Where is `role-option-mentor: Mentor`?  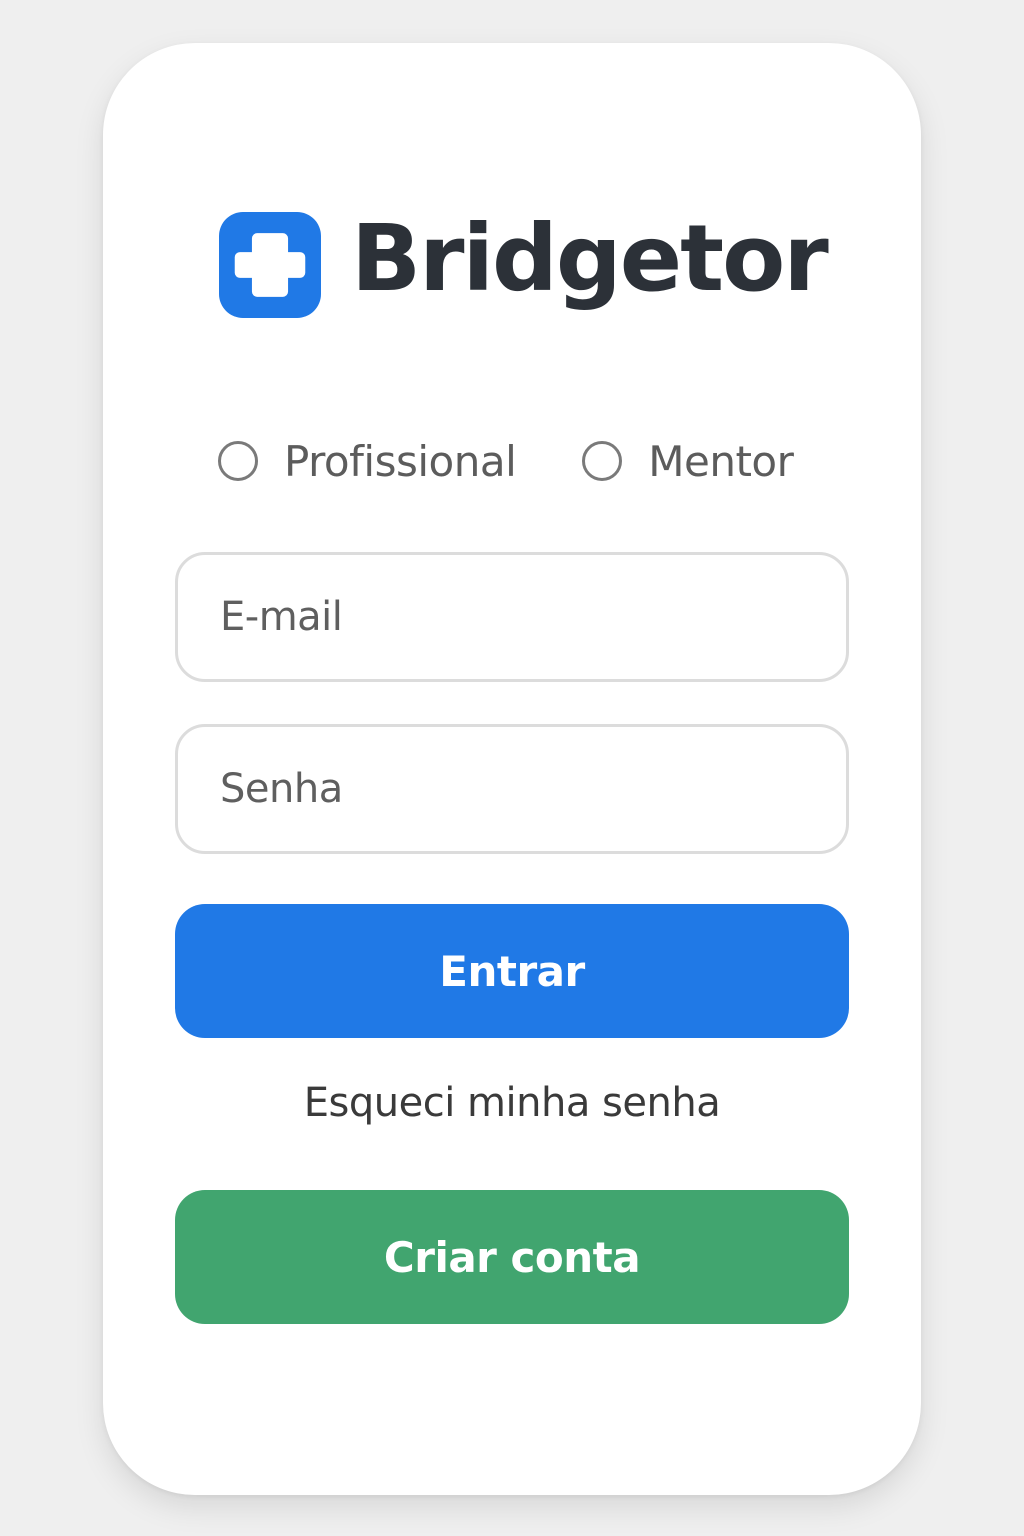 role-option-mentor: Mentor is located at coordinates (688, 461).